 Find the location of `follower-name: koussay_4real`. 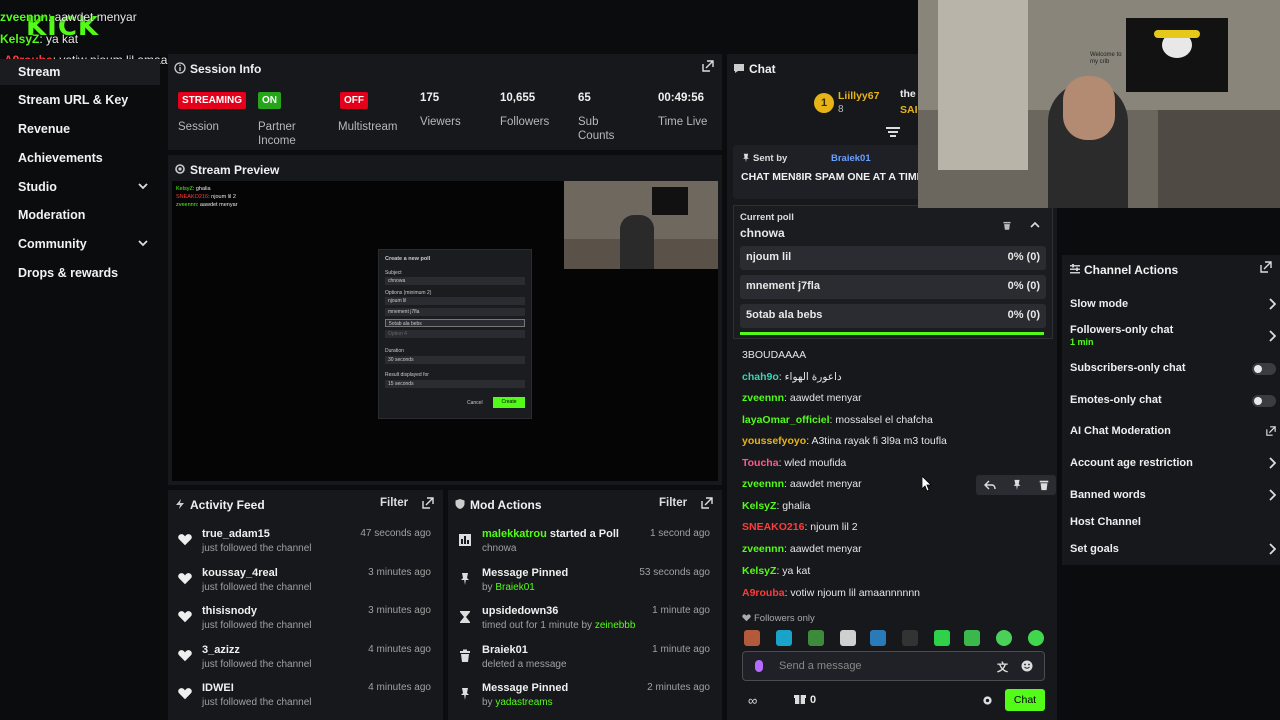

follower-name: koussay_4real is located at coordinates (240, 573).